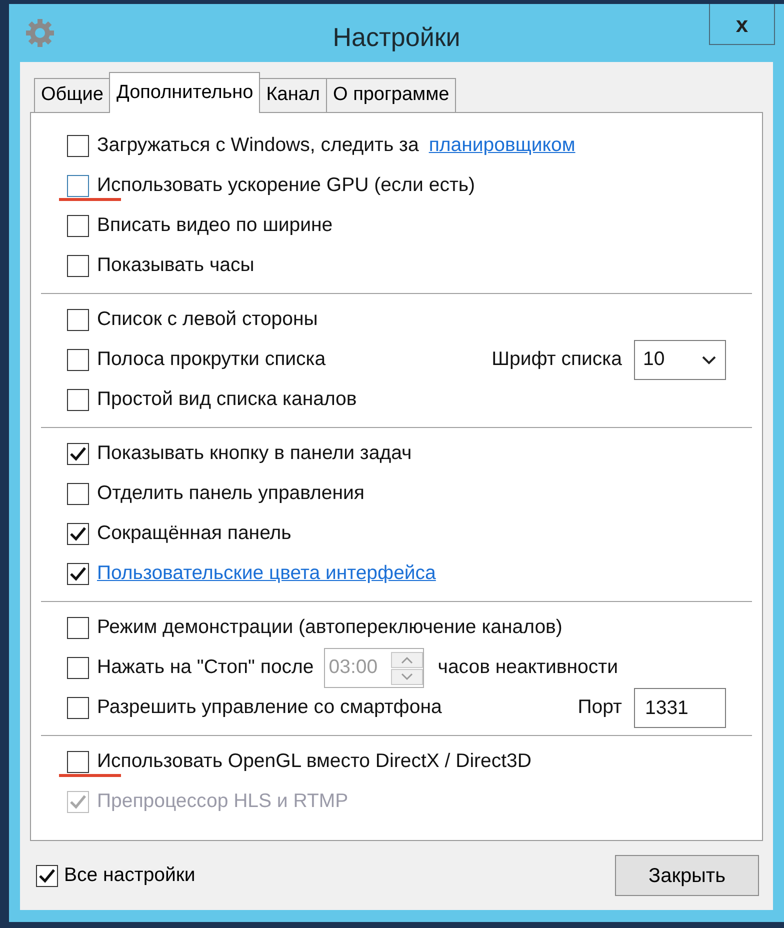 The image size is (784, 928). Describe the element at coordinates (680, 708) in the screenshot. I see `port-field: 1331` at that location.